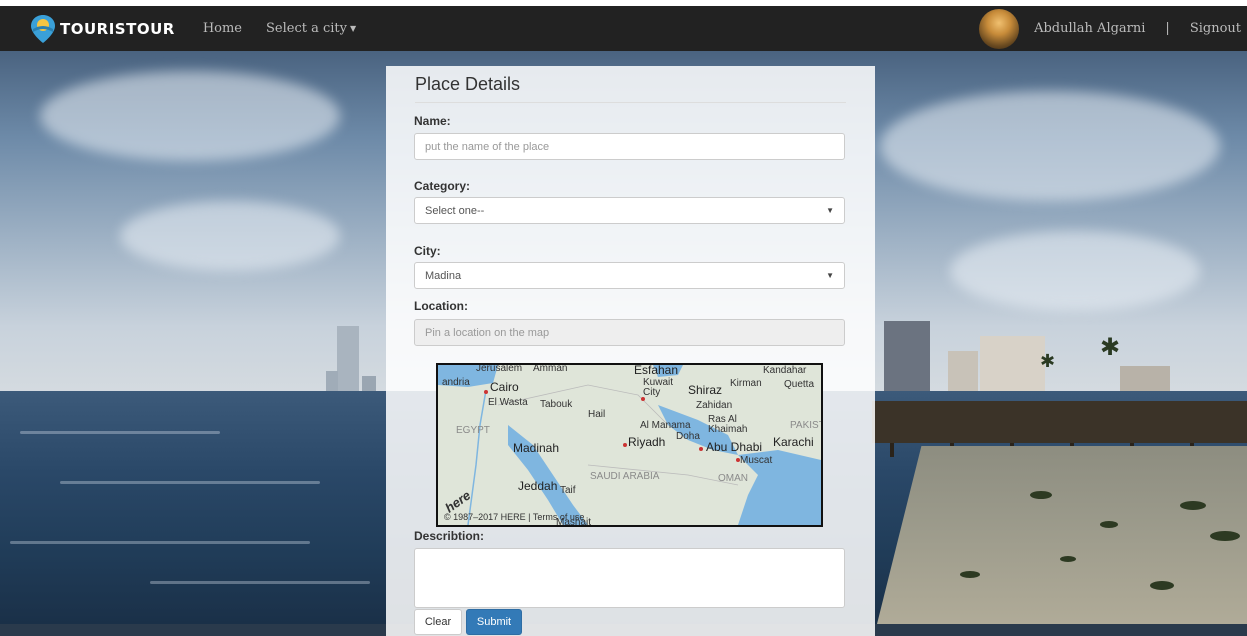  What do you see at coordinates (630, 88) in the screenshot?
I see `page-title: Place Details` at bounding box center [630, 88].